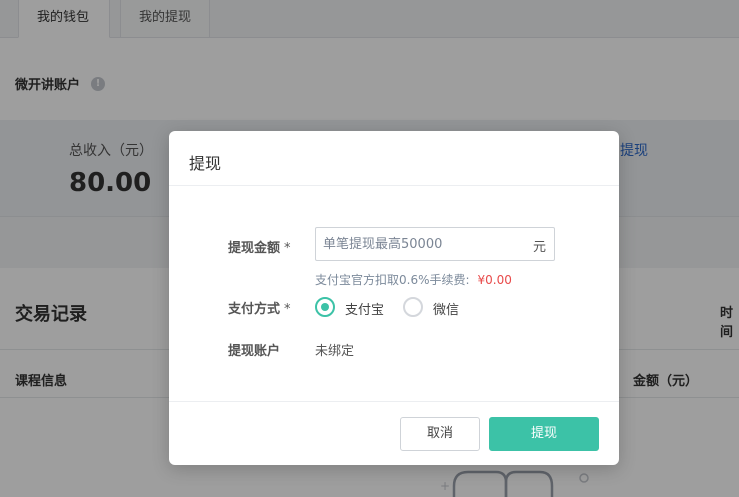 This screenshot has height=497, width=739. What do you see at coordinates (446, 308) in the screenshot?
I see `wechat-radio-label: 微信` at bounding box center [446, 308].